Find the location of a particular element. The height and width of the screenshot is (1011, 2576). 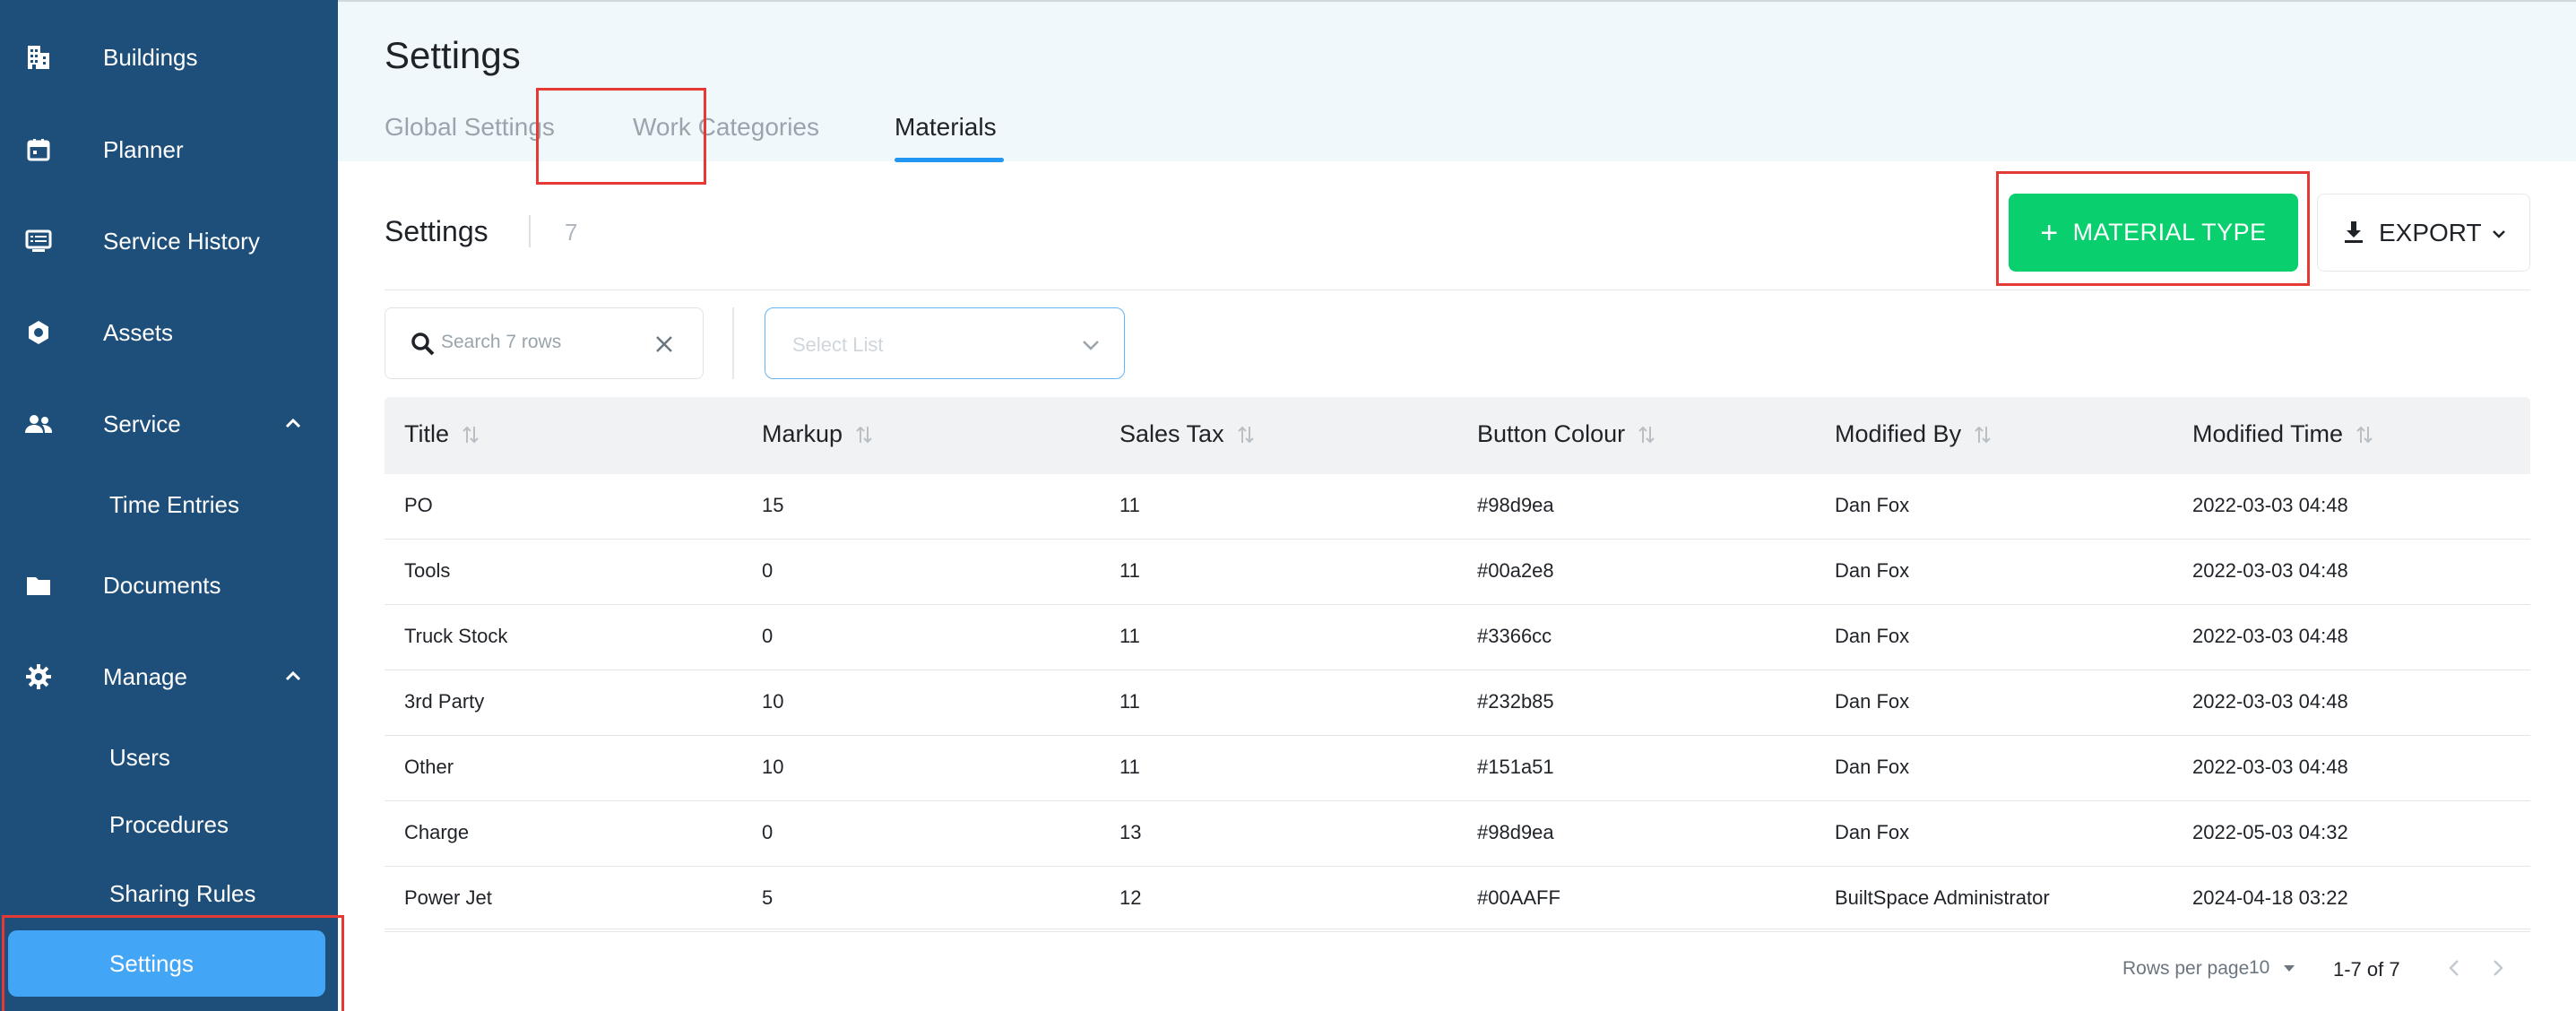

cell-title: Tools is located at coordinates (427, 571).